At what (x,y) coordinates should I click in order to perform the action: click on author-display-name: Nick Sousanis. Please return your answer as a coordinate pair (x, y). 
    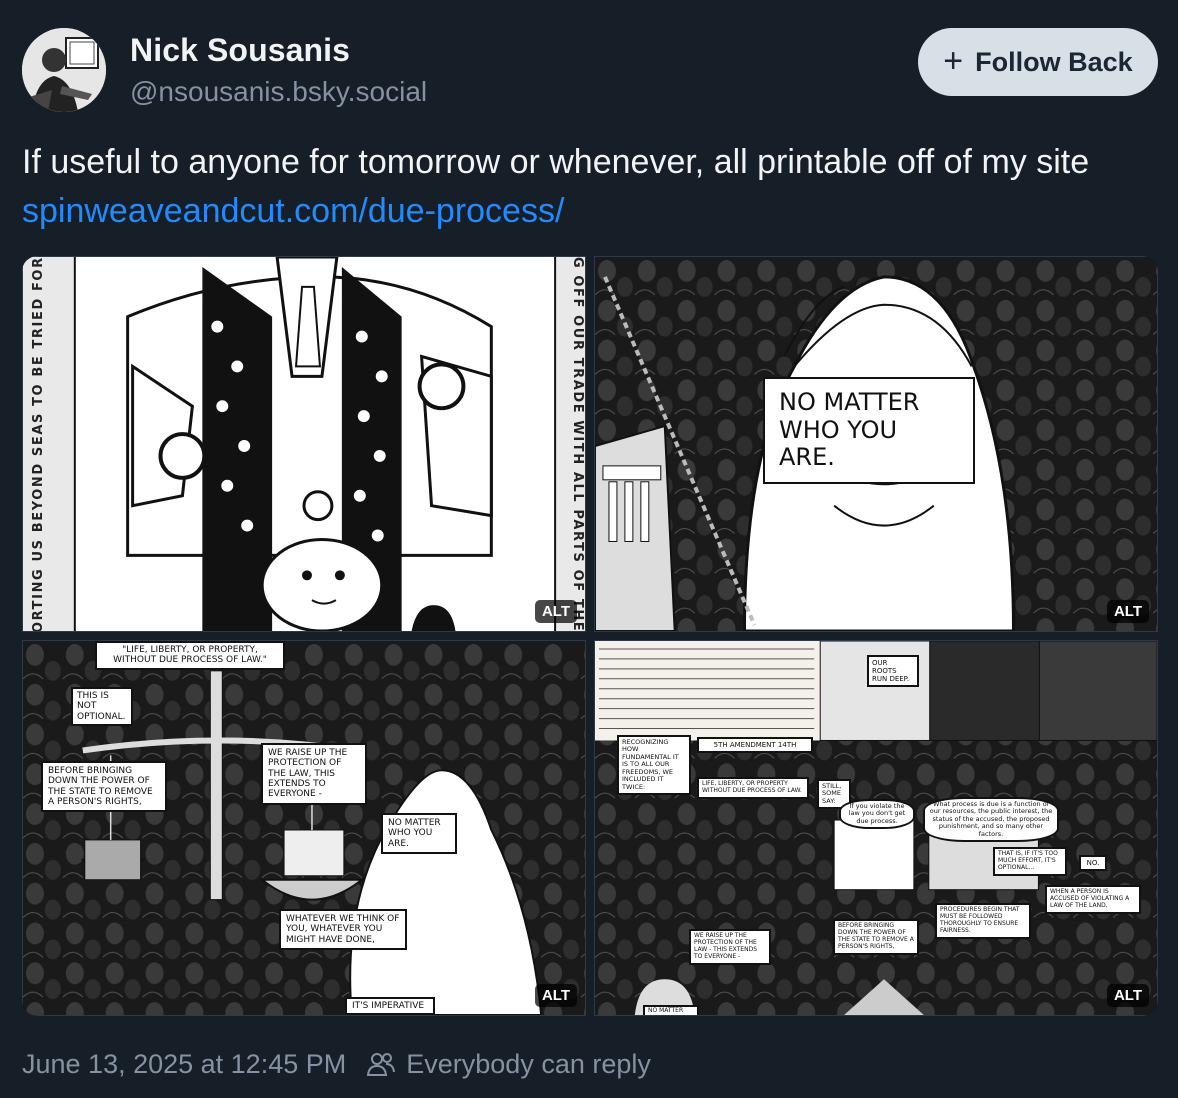
    Looking at the image, I should click on (240, 50).